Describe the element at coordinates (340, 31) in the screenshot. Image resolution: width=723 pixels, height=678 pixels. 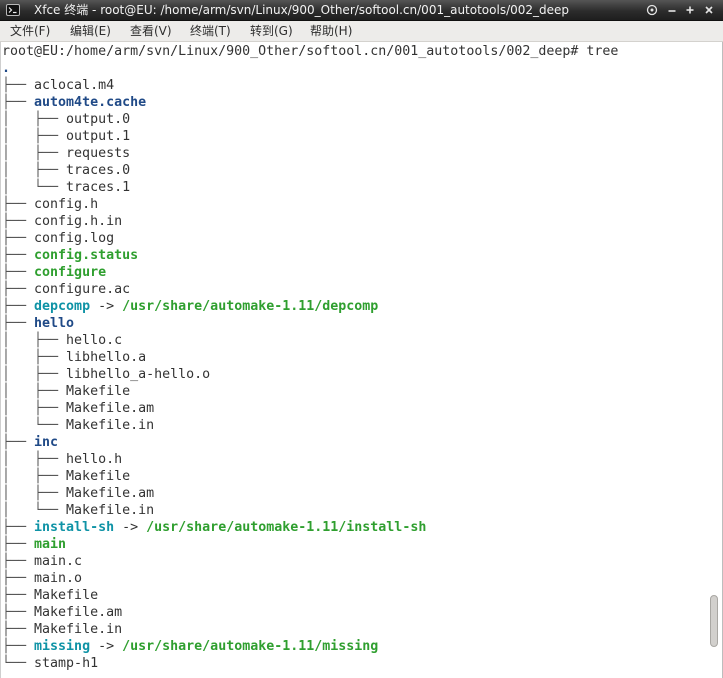
I see `menu-help: 帮助(H)` at that location.